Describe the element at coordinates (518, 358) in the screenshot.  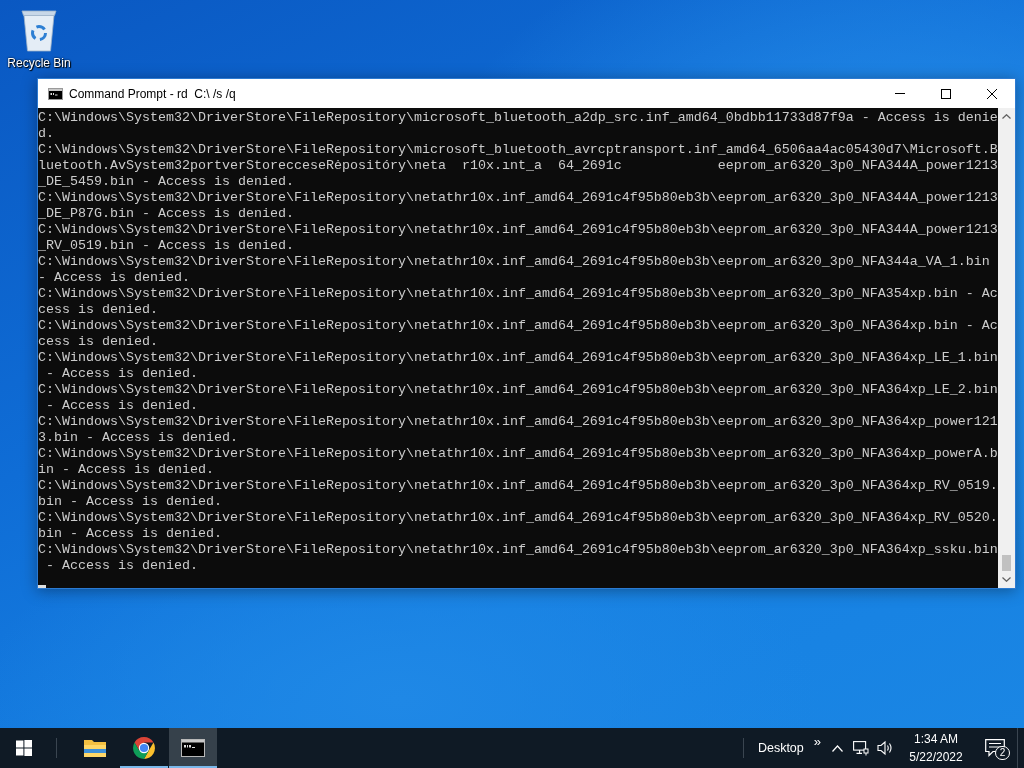
I see `console-line: C:\Windows\System32\DriverStore\FileRepository\netathr10x.inf_amd64_2691c4f95b80eb3b\eeprom_ar6320_3p0_NFA364xp_LE_1.bin` at that location.